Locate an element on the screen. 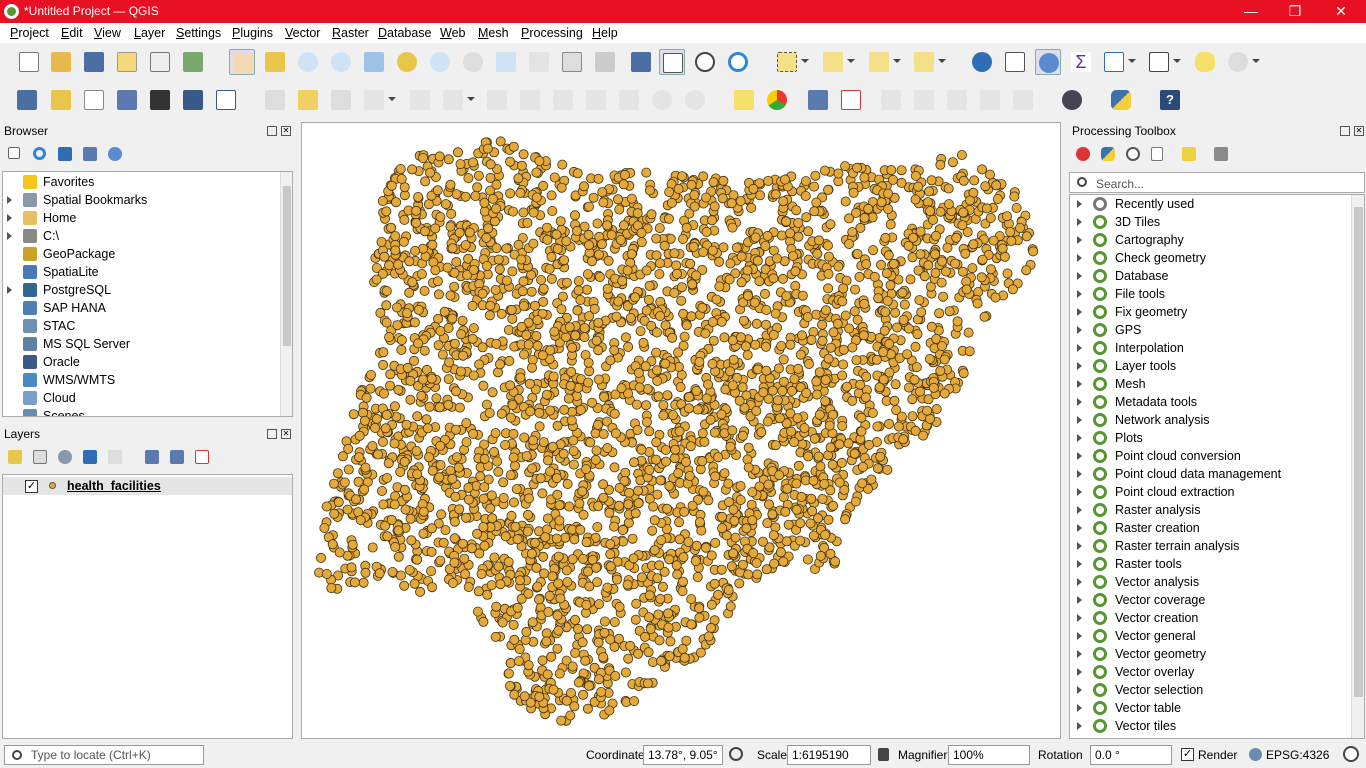 The width and height of the screenshot is (1366, 768). rotate-label-button is located at coordinates (990, 100).